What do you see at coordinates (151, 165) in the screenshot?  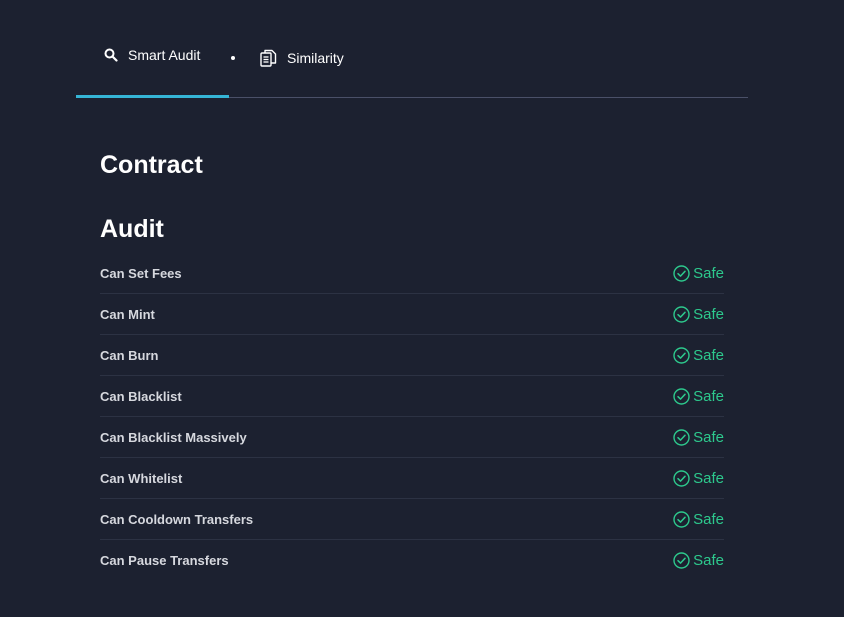 I see `section-title-contract: Contract` at bounding box center [151, 165].